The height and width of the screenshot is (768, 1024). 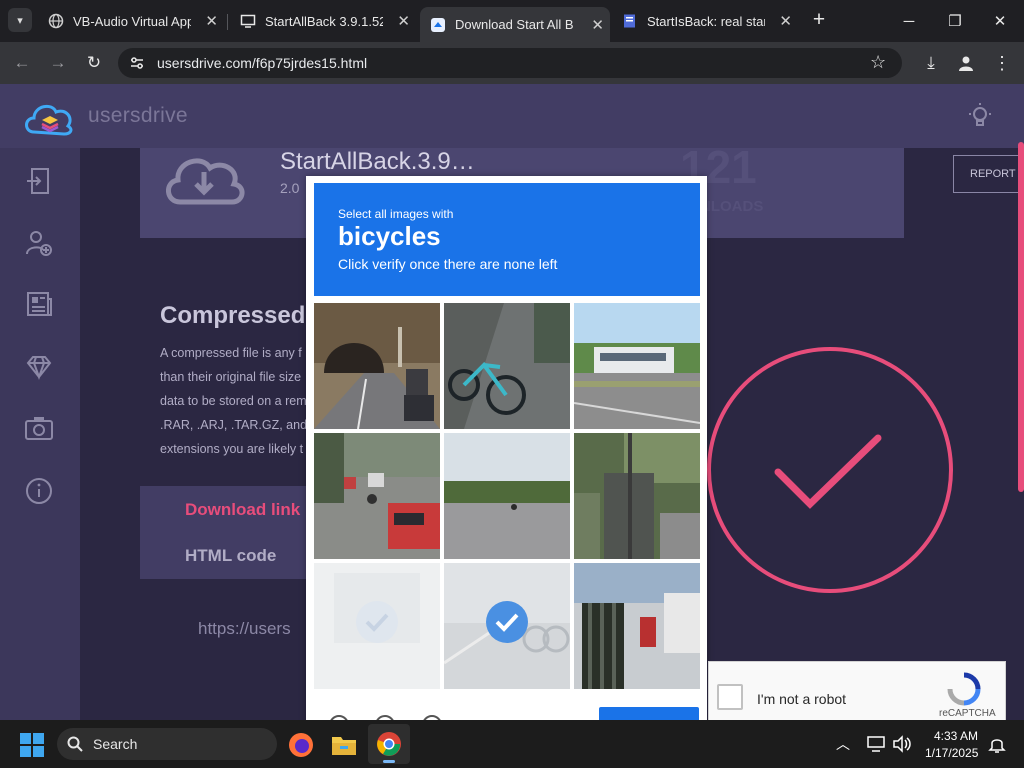 What do you see at coordinates (231, 377) in the screenshot?
I see `paragraph-line: than their original file size` at bounding box center [231, 377].